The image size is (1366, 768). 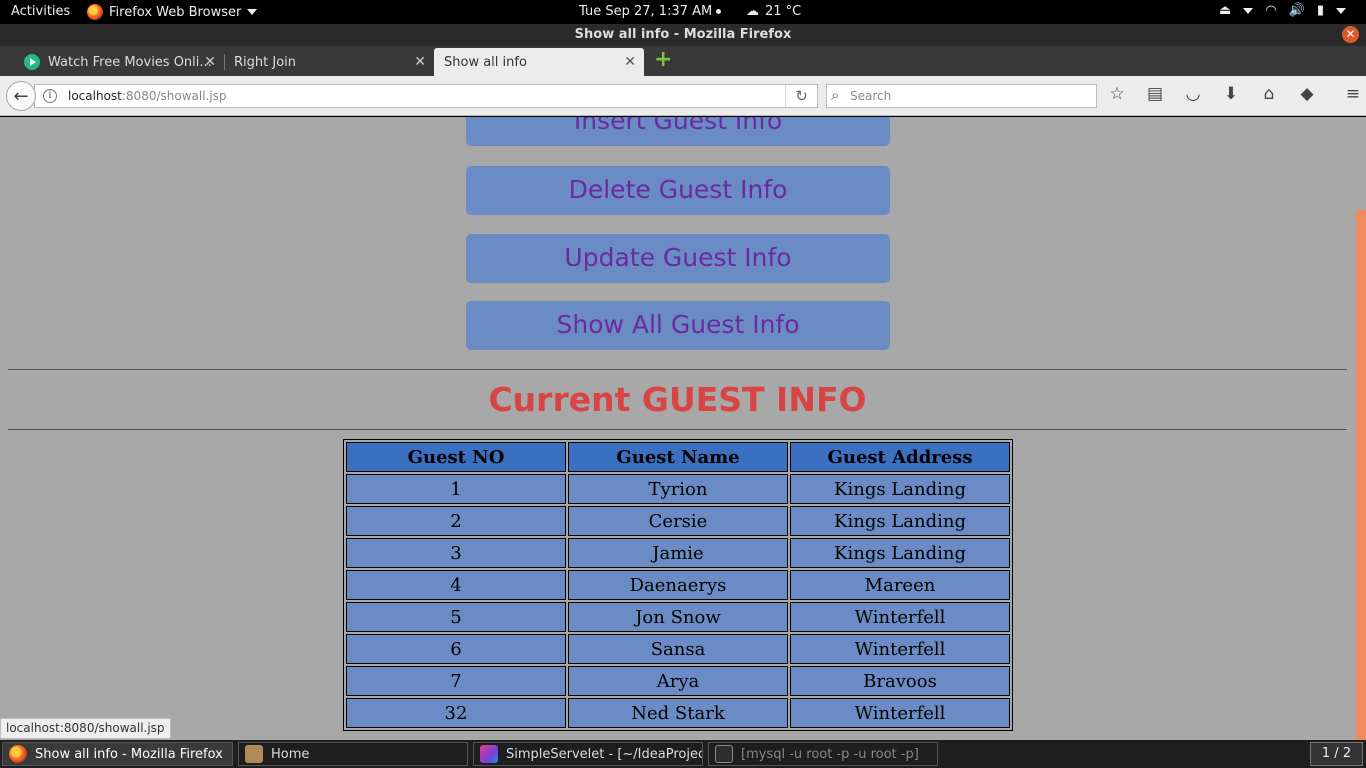 What do you see at coordinates (1117, 94) in the screenshot?
I see `bookmark-star-icon: ☆` at bounding box center [1117, 94].